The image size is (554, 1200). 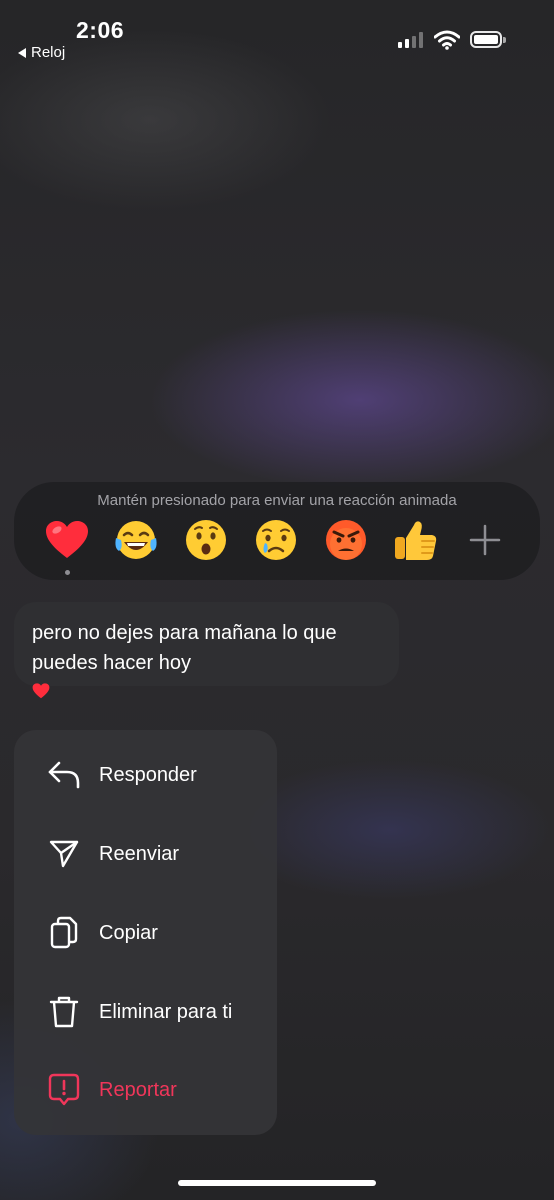 I want to click on add-reaction-button, so click(x=485, y=540).